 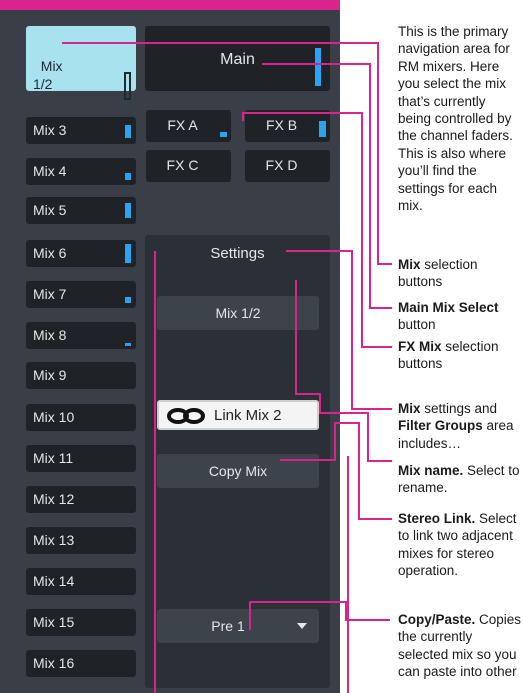 I want to click on fx-b-button: FX B, so click(x=287, y=126).